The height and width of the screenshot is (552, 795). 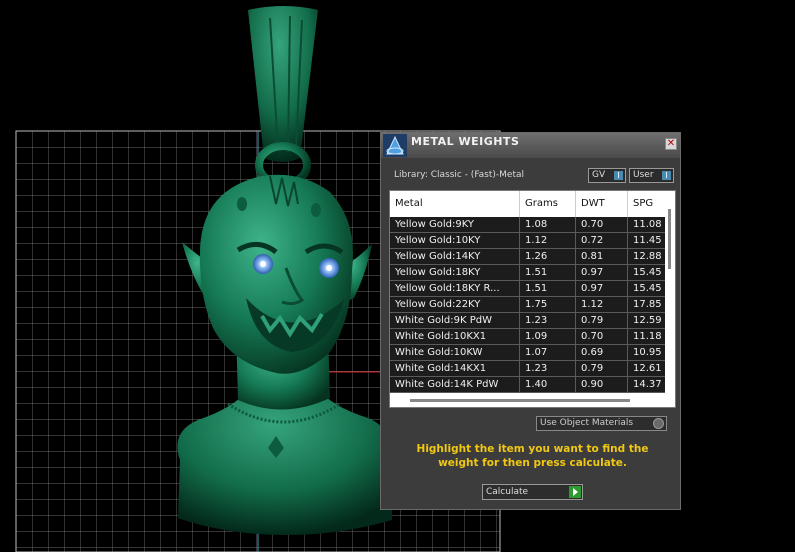 I want to click on dwt-cell: 0.90, so click(x=602, y=385).